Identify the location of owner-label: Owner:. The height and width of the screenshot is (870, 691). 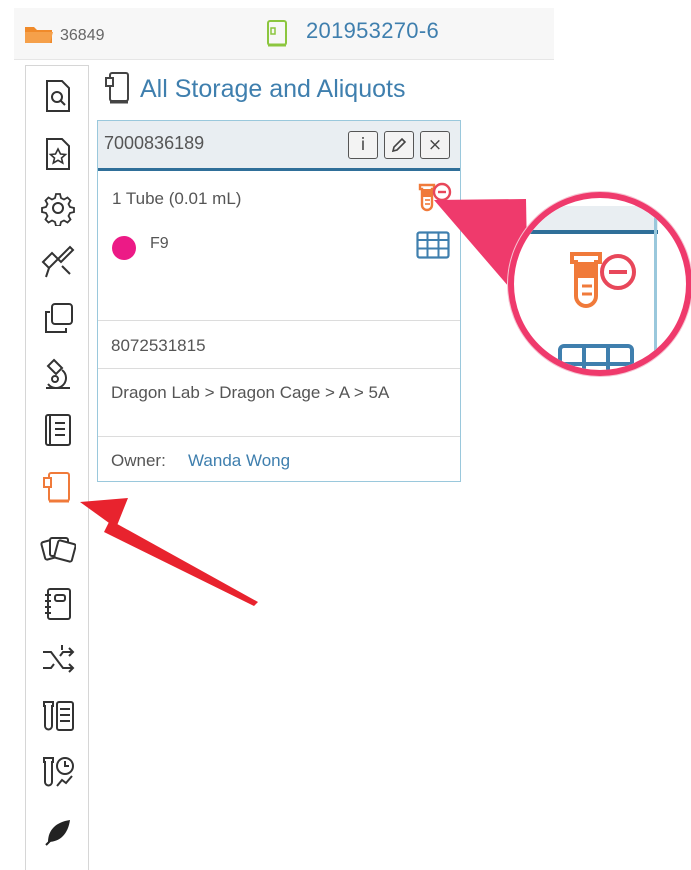
(138, 460).